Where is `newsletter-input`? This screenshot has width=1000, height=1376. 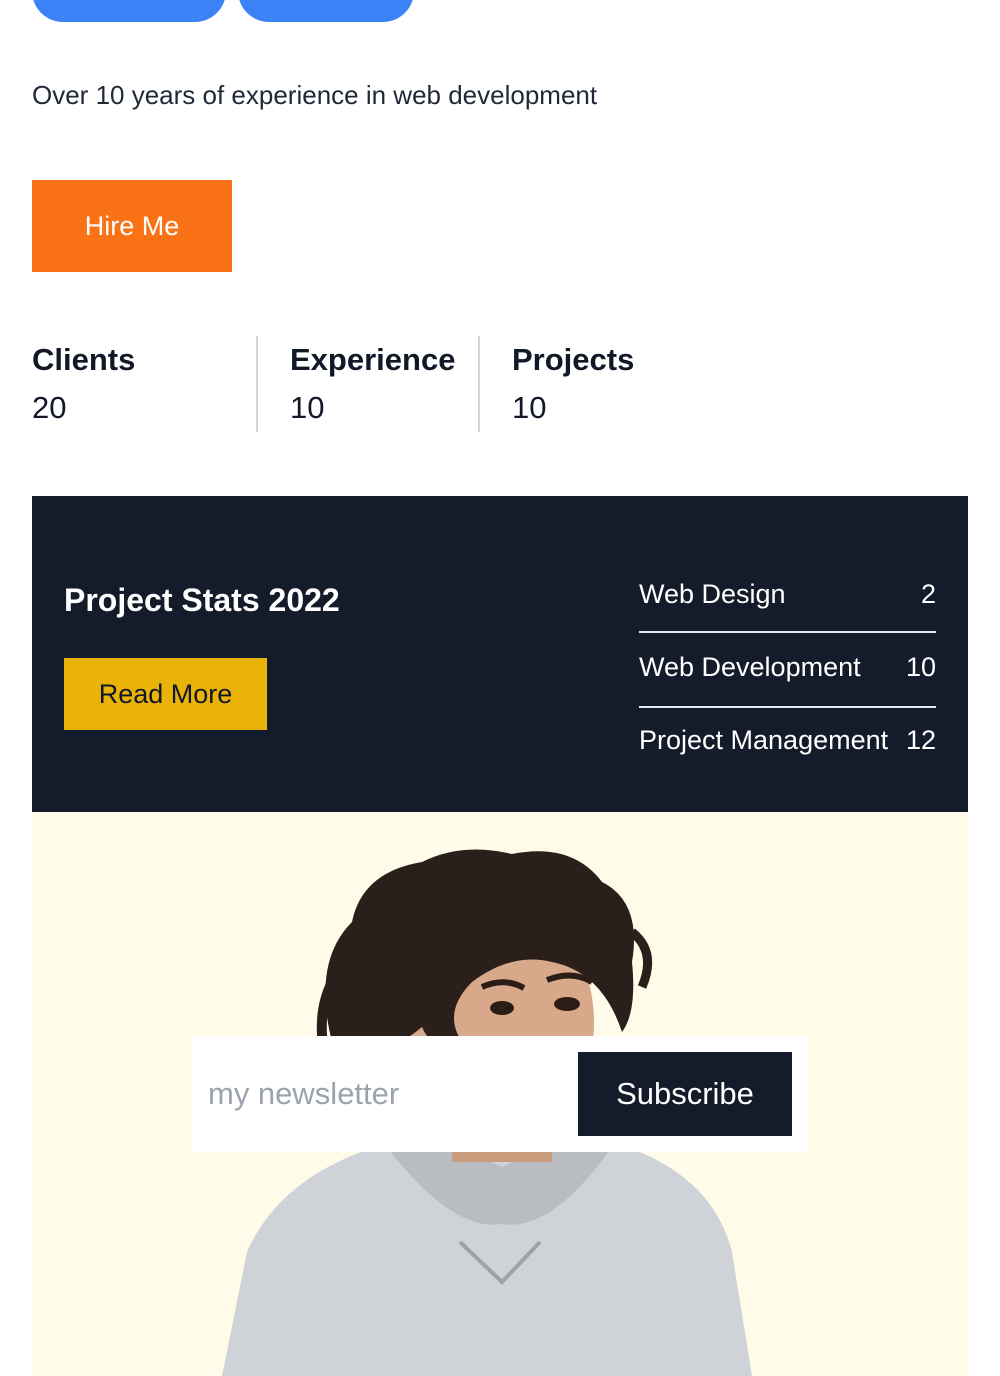
newsletter-input is located at coordinates (382, 1094).